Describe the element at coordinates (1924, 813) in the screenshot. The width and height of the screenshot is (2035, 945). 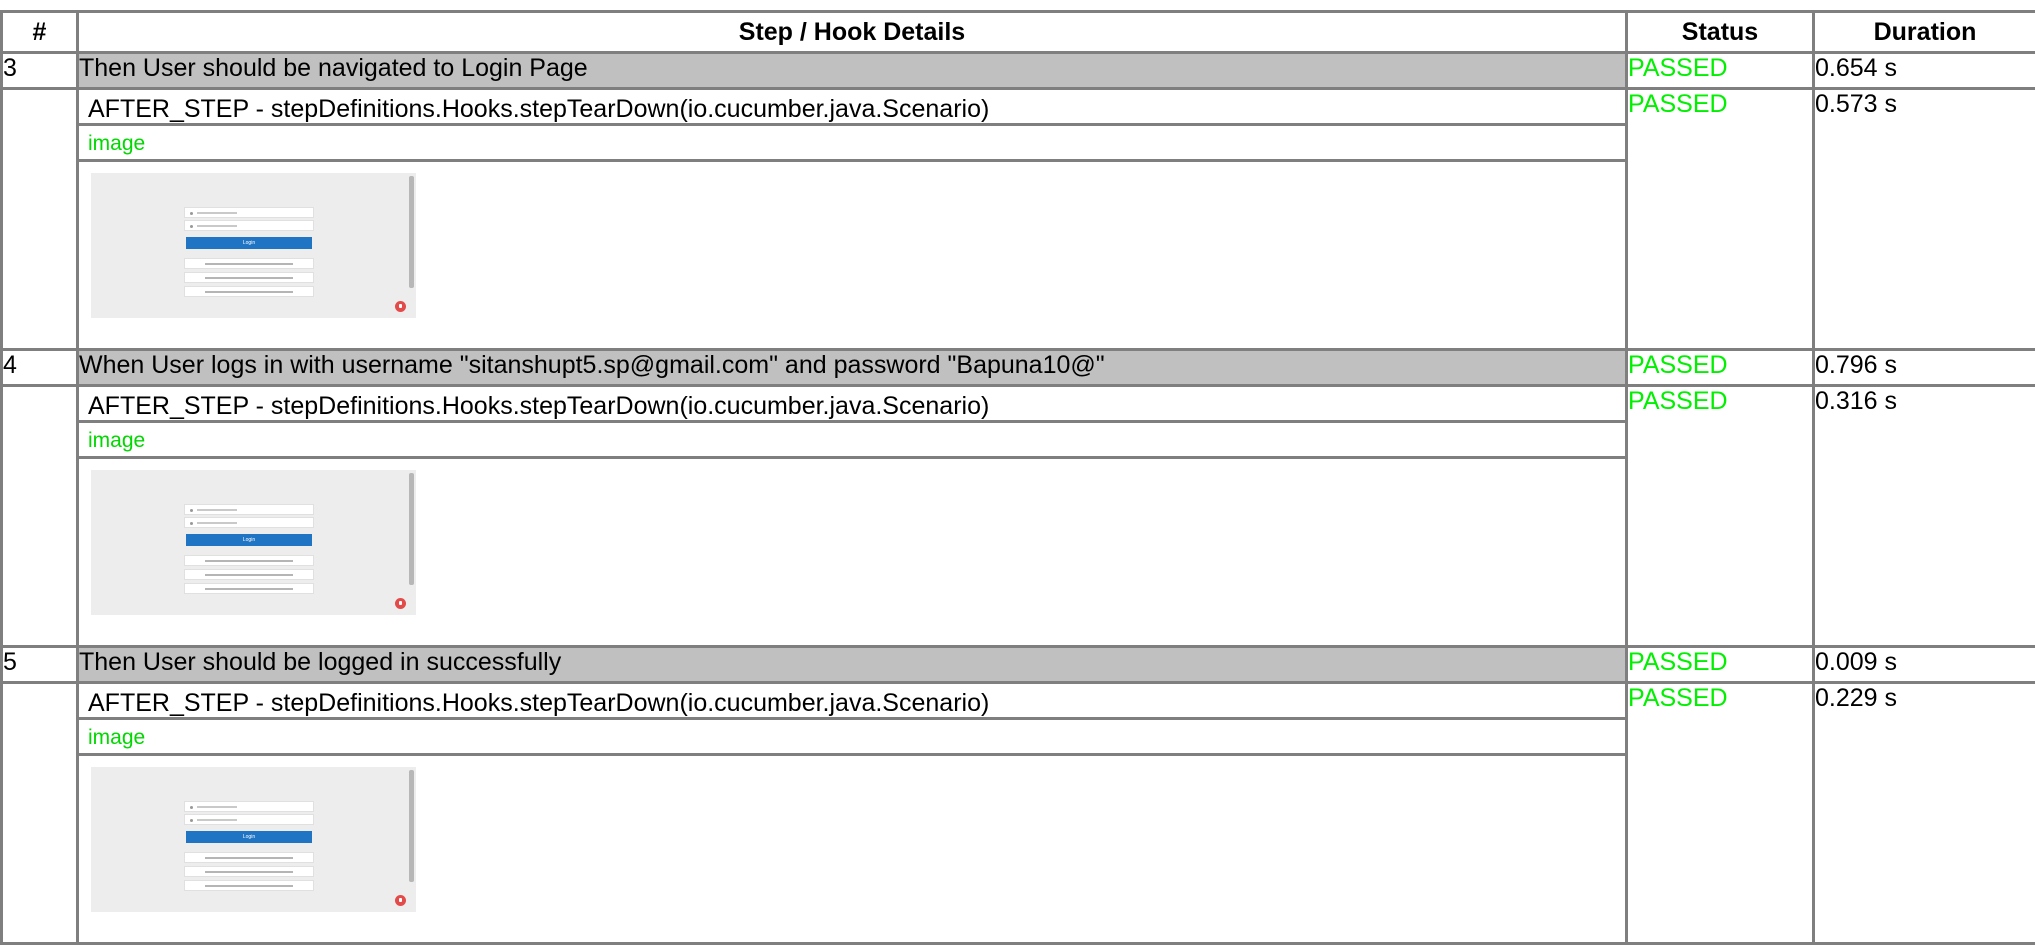
I see `hook-duration: 0.229 s` at that location.